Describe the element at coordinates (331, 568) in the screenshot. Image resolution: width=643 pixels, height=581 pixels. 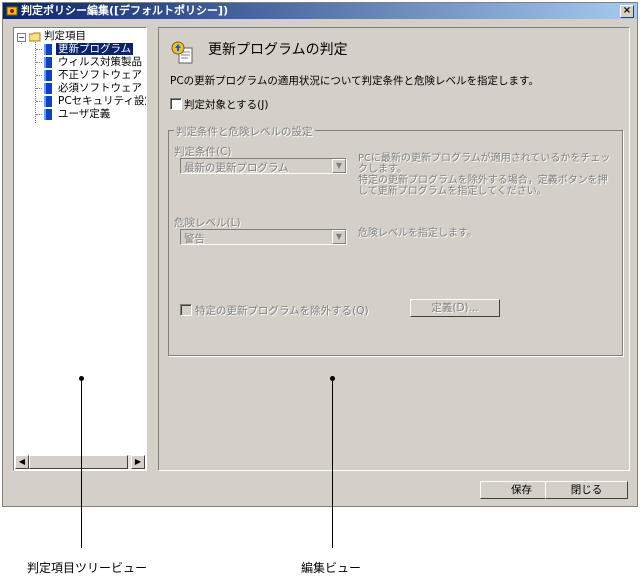
I see `edit-view-caption: 編集ビュー` at that location.